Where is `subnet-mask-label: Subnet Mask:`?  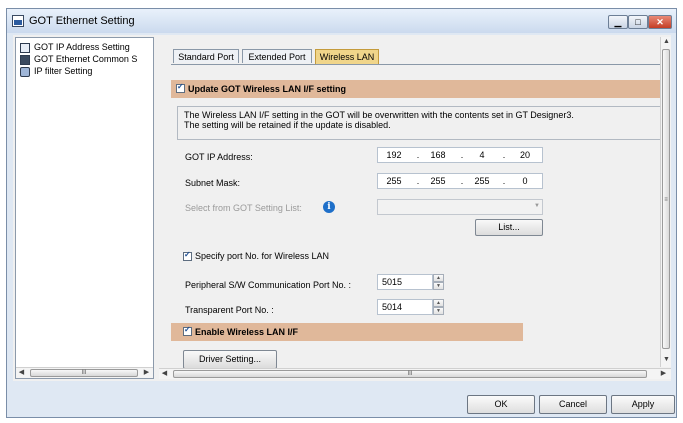
subnet-mask-label: Subnet Mask: is located at coordinates (213, 183).